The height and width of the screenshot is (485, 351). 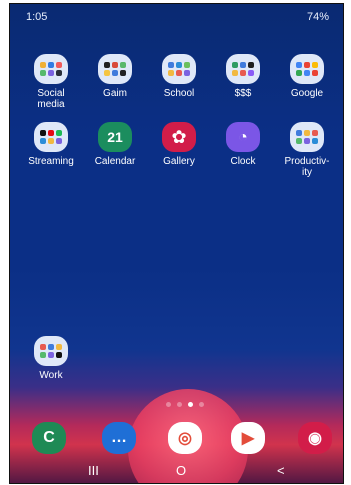 I want to click on home-app-calendar: 21 Calendar, so click(x=115, y=144).